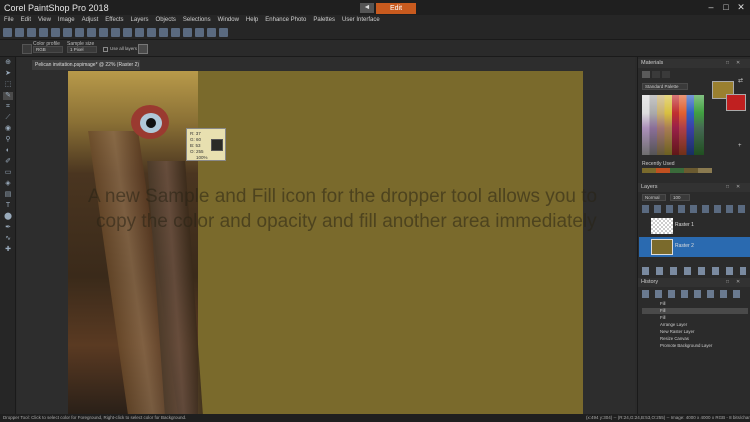 This screenshot has height=422, width=750. What do you see at coordinates (8, 63) in the screenshot?
I see `pan-tool-icon: ⊕` at bounding box center [8, 63].